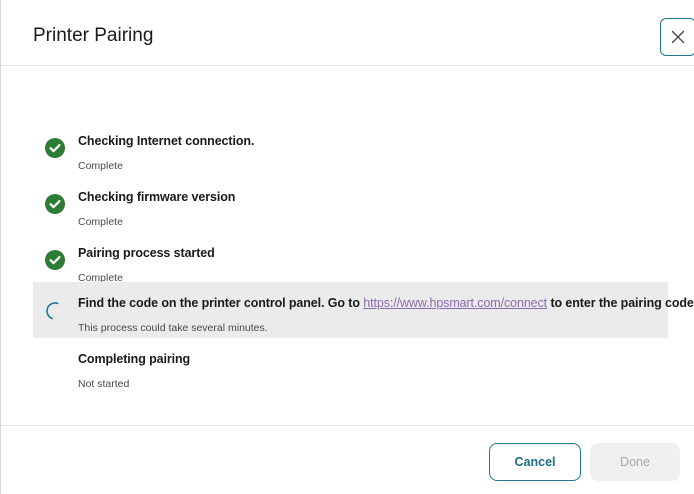 The height and width of the screenshot is (494, 694). Describe the element at coordinates (52, 311) in the screenshot. I see `spinner-icon` at that location.